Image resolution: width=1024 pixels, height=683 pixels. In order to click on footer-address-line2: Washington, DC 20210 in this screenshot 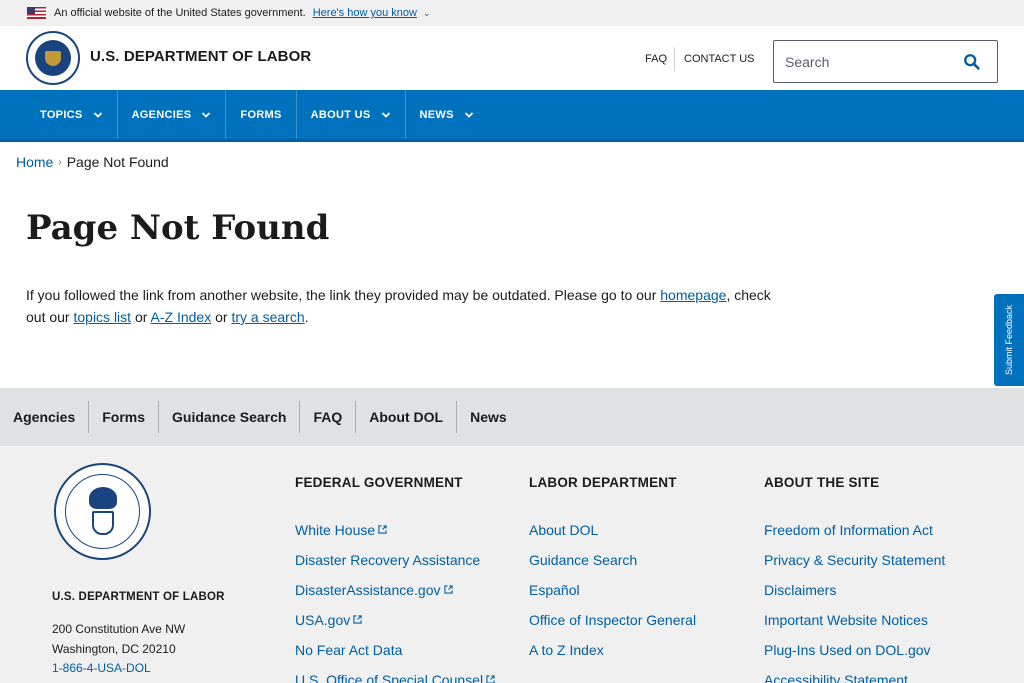, I will do `click(114, 649)`.